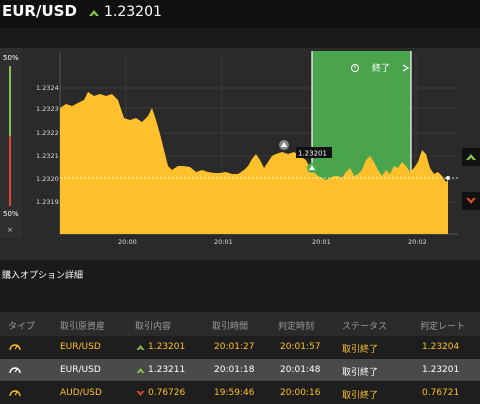 The image size is (480, 404). Describe the element at coordinates (234, 347) in the screenshot. I see `row-trade-time: 20:01:27` at that location.